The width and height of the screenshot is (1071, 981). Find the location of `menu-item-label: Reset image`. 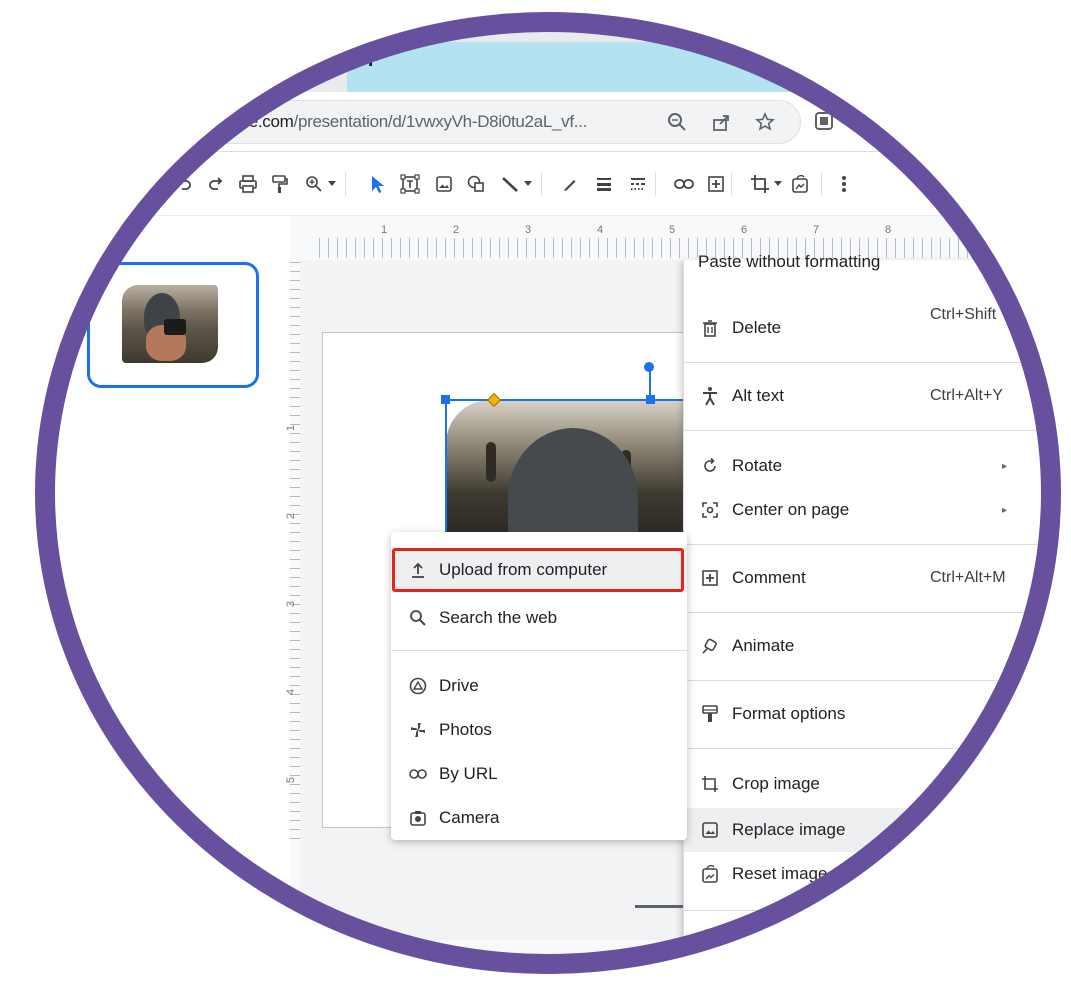

menu-item-label: Reset image is located at coordinates (780, 873).